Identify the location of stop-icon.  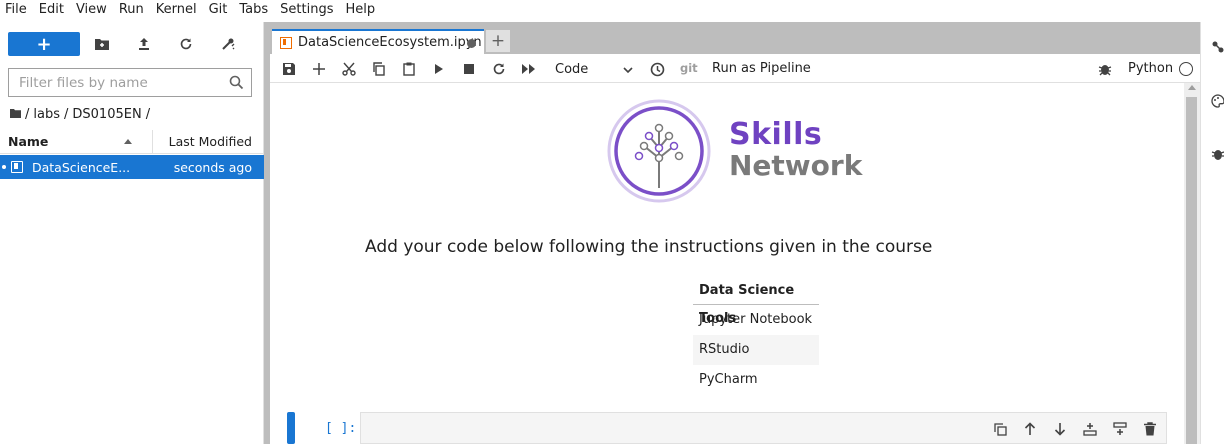
(469, 69).